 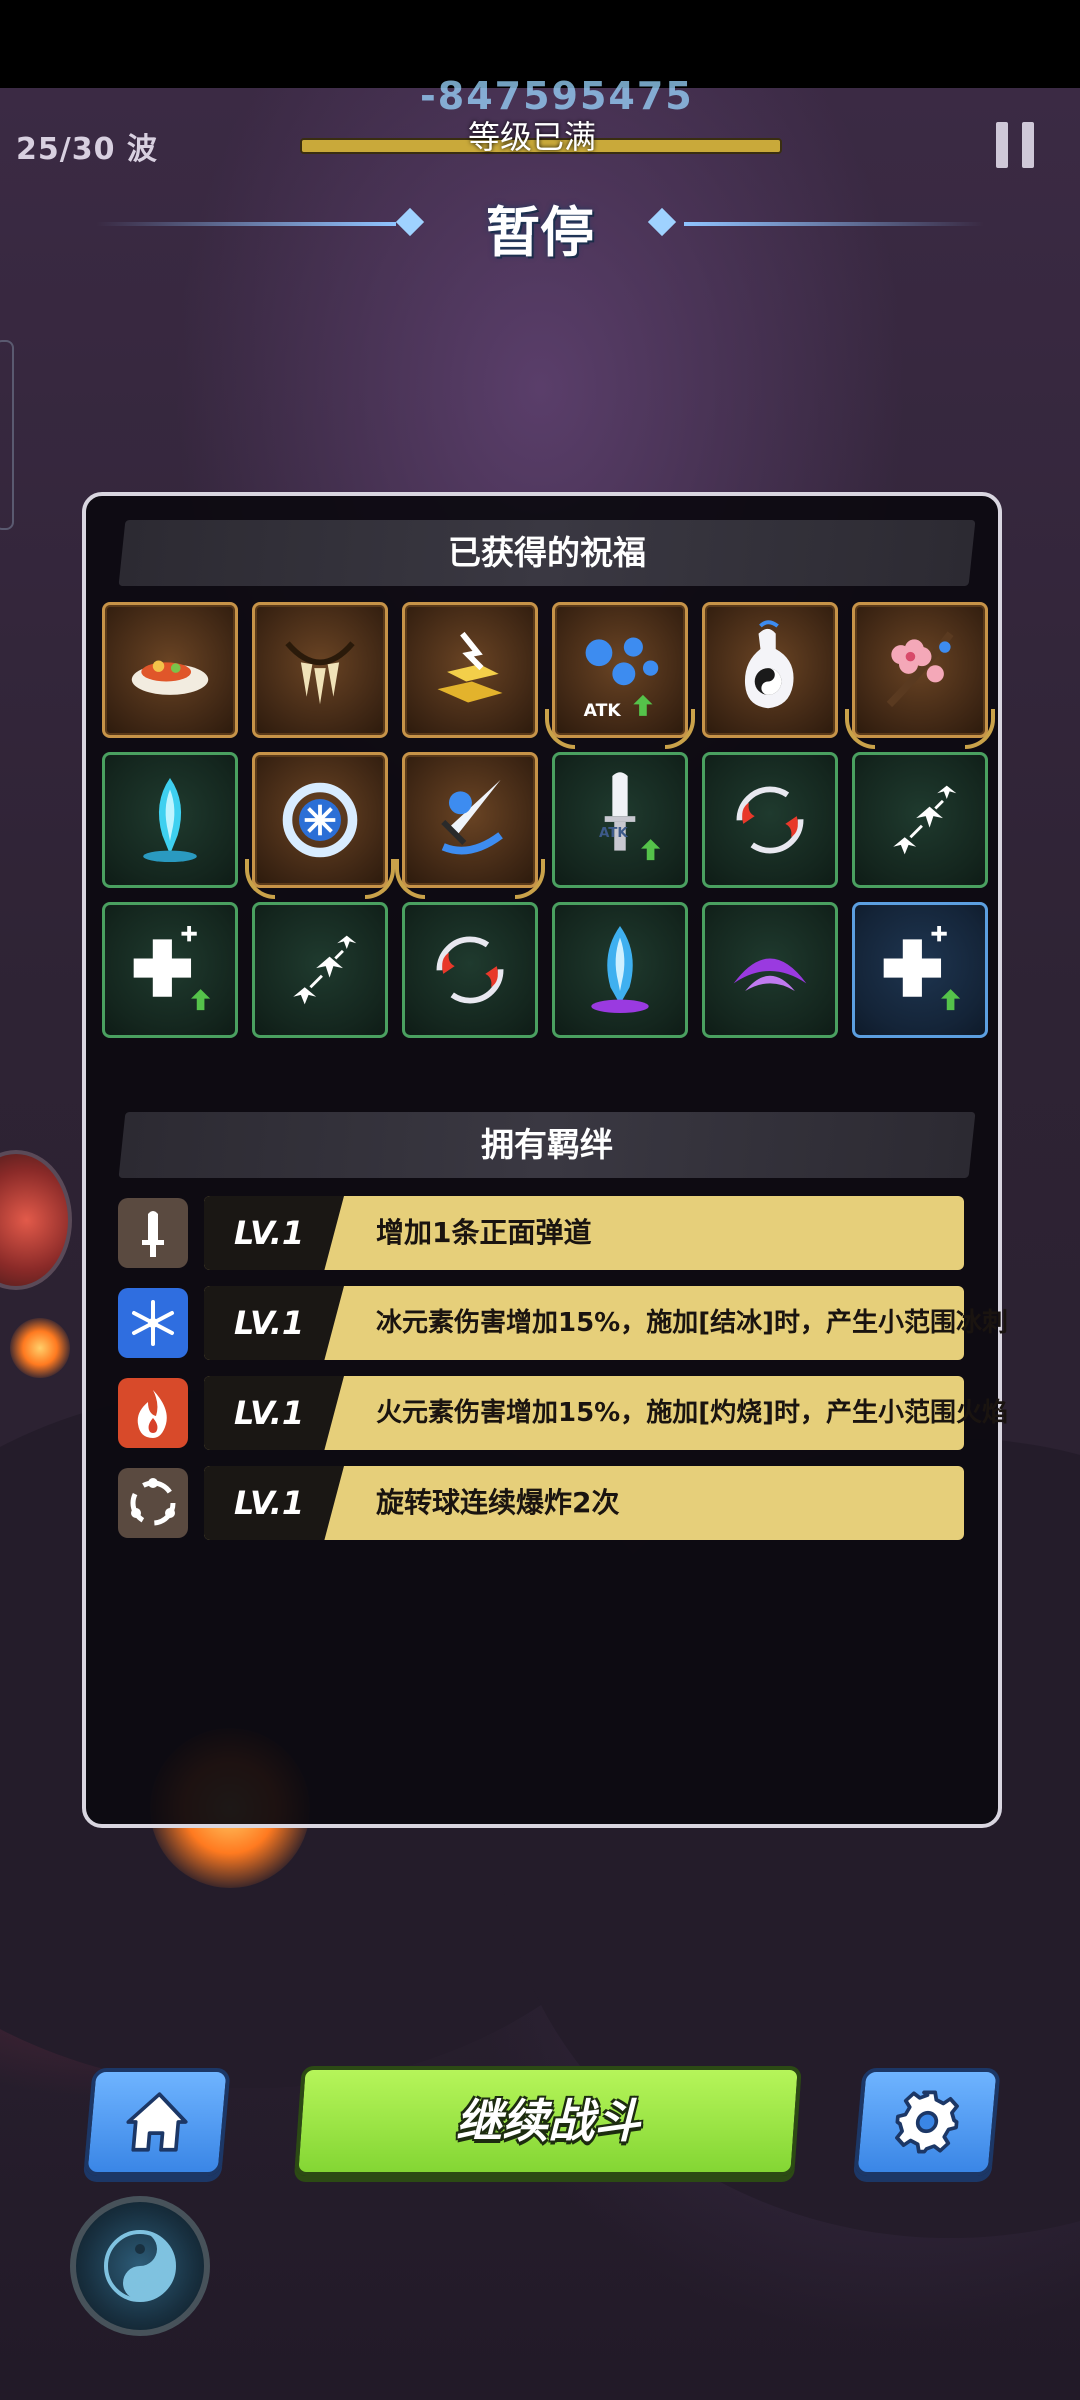 What do you see at coordinates (770, 975) in the screenshot?
I see `violet-crescent-icon` at bounding box center [770, 975].